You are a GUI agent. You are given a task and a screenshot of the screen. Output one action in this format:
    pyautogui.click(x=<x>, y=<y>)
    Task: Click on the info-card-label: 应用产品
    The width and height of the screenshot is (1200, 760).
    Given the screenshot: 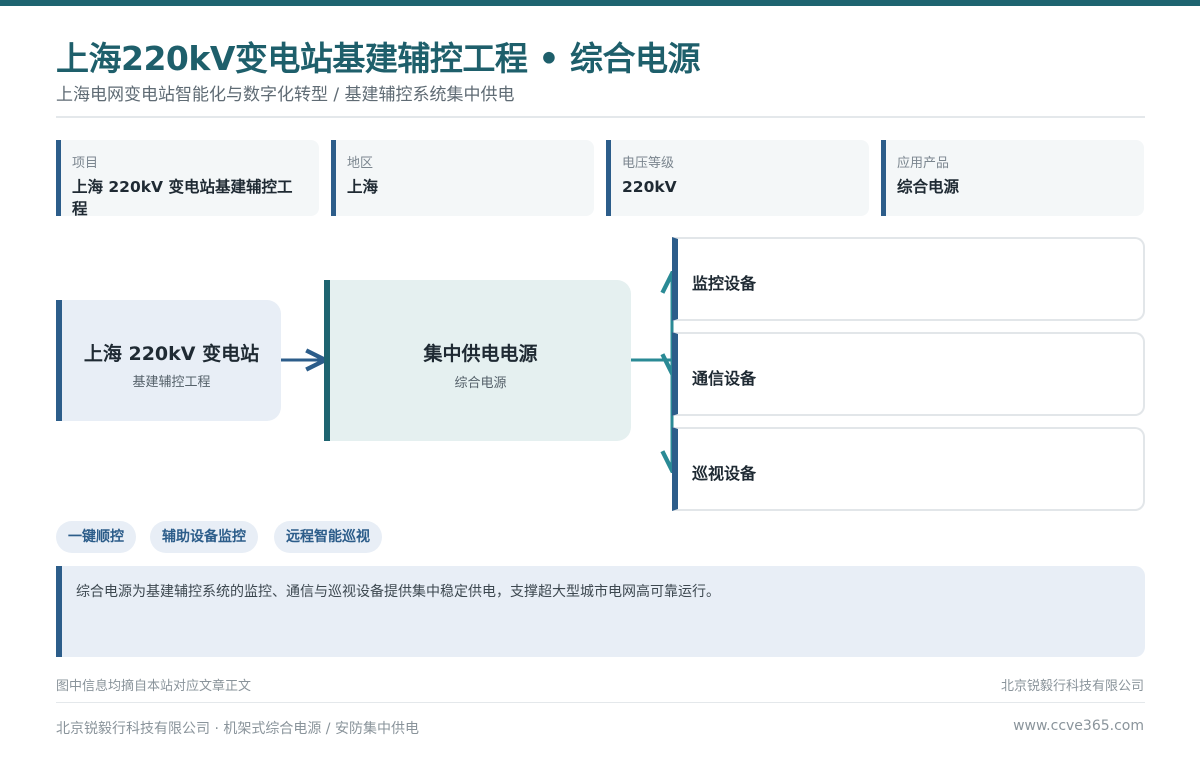 What is the action you would take?
    pyautogui.click(x=923, y=163)
    